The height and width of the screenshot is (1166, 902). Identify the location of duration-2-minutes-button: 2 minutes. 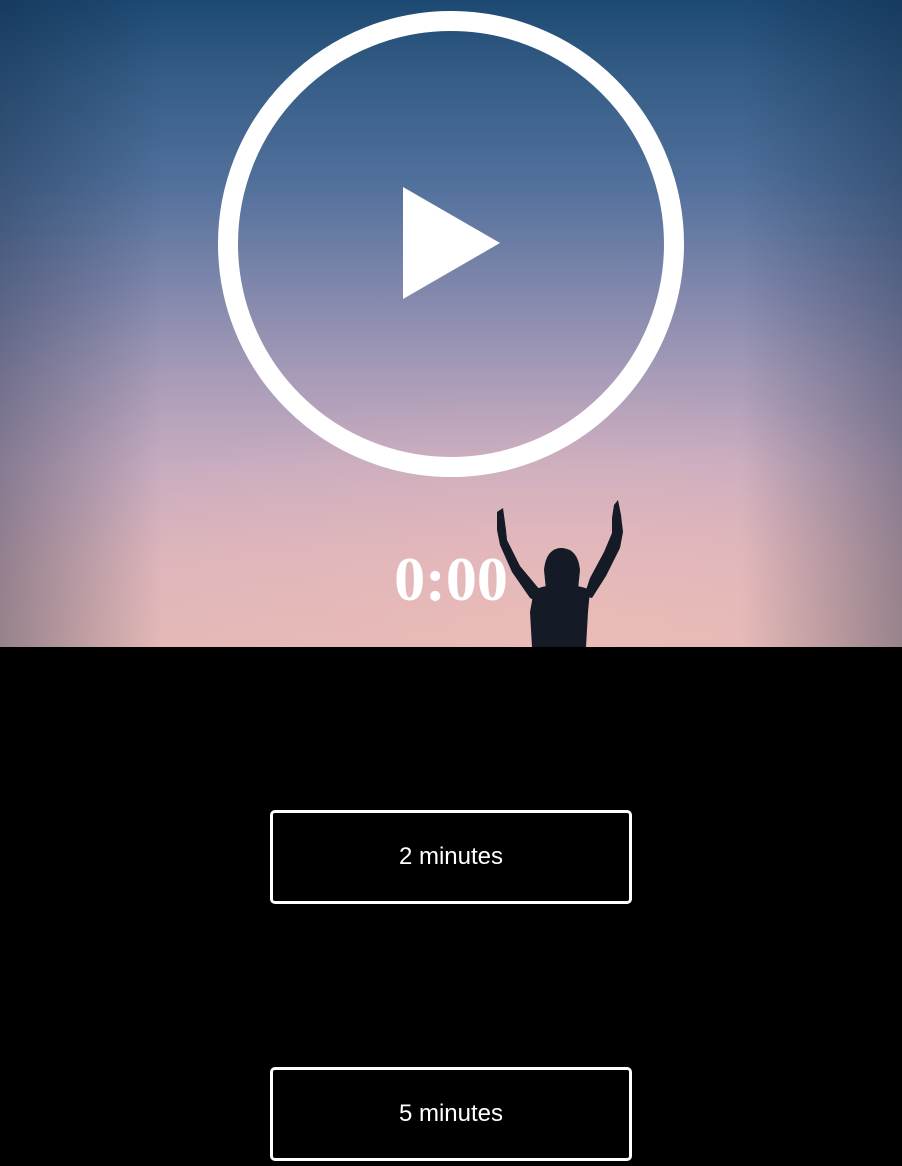
(451, 857).